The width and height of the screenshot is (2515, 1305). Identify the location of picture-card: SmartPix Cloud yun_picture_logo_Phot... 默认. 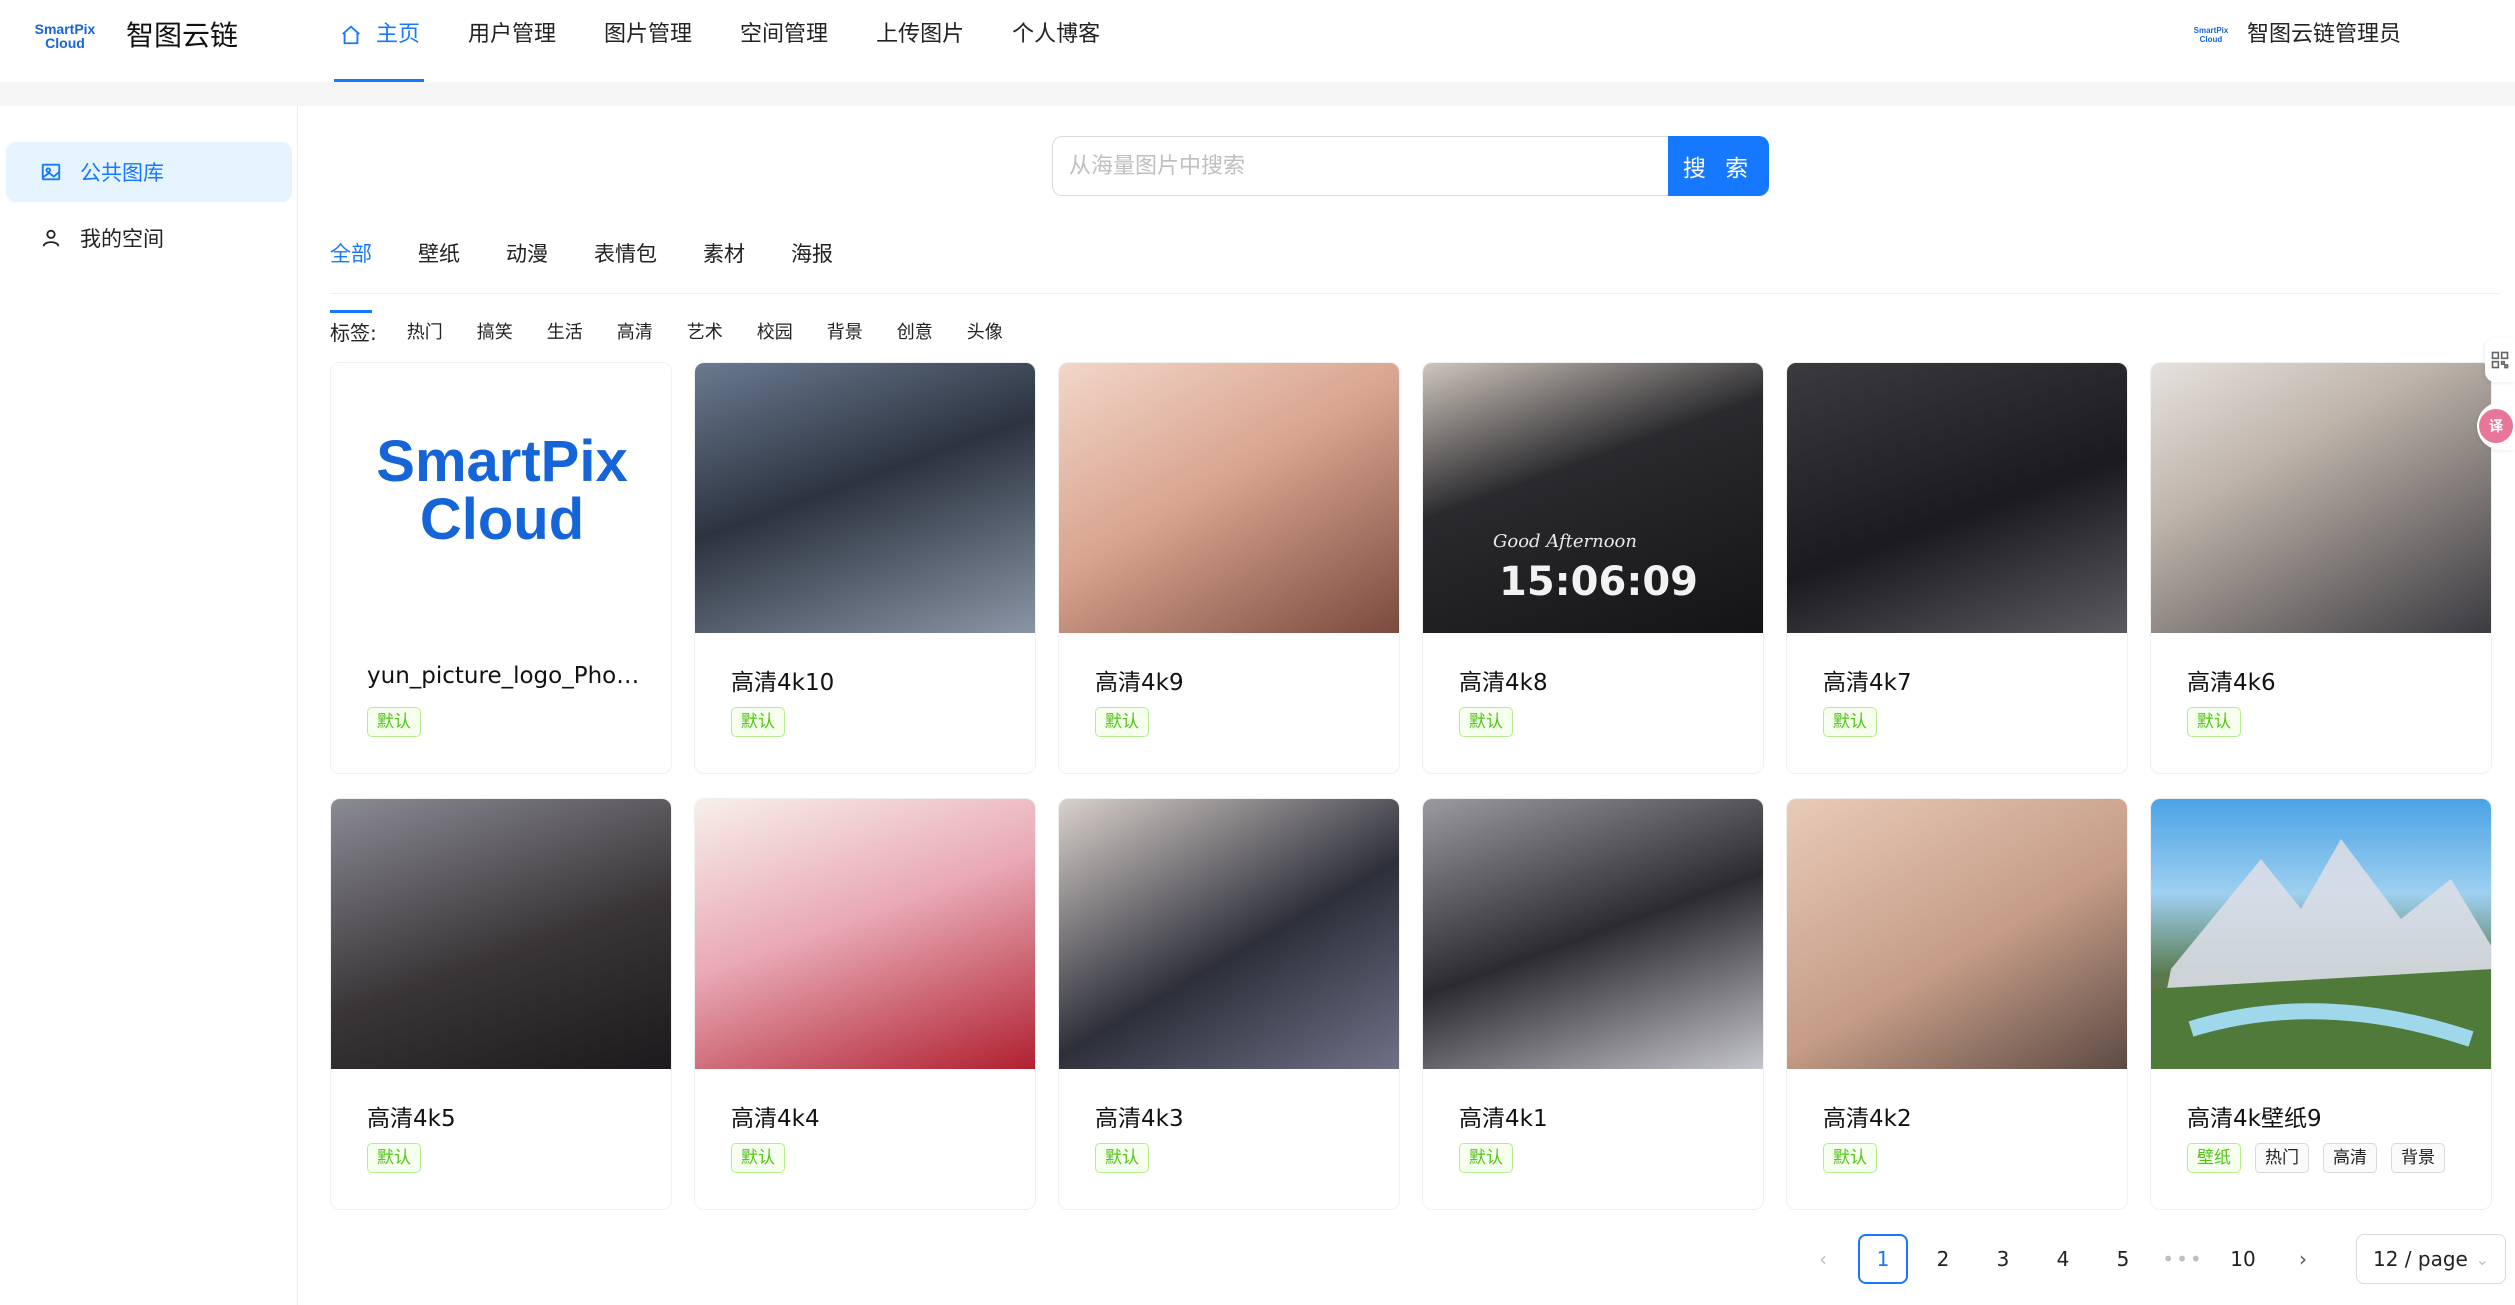
(501, 568).